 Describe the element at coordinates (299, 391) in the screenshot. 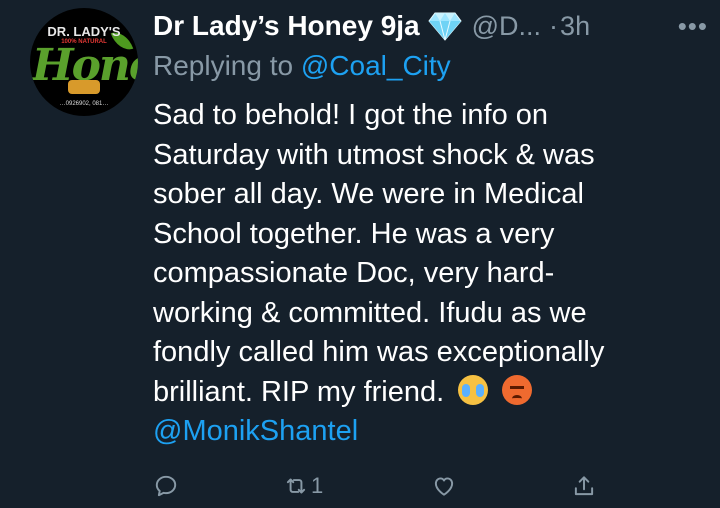

I see `tweet-text-line: brilliant. RIP my friend.` at that location.